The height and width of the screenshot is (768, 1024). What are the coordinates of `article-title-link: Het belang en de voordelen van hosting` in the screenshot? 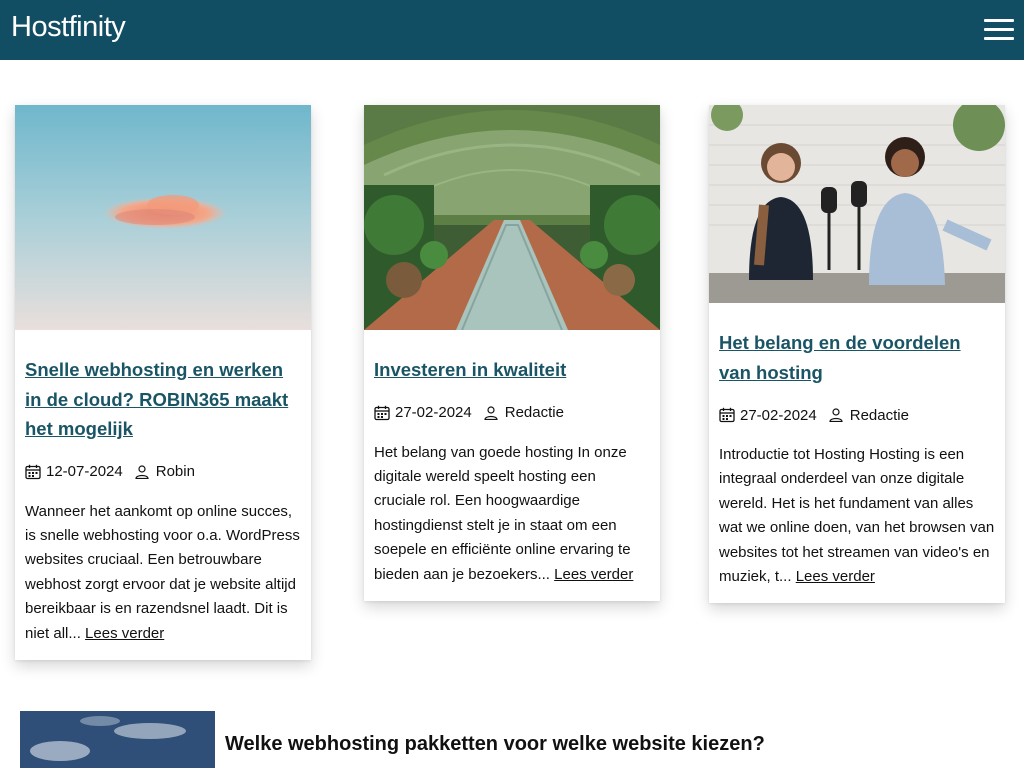 It's located at (857, 357).